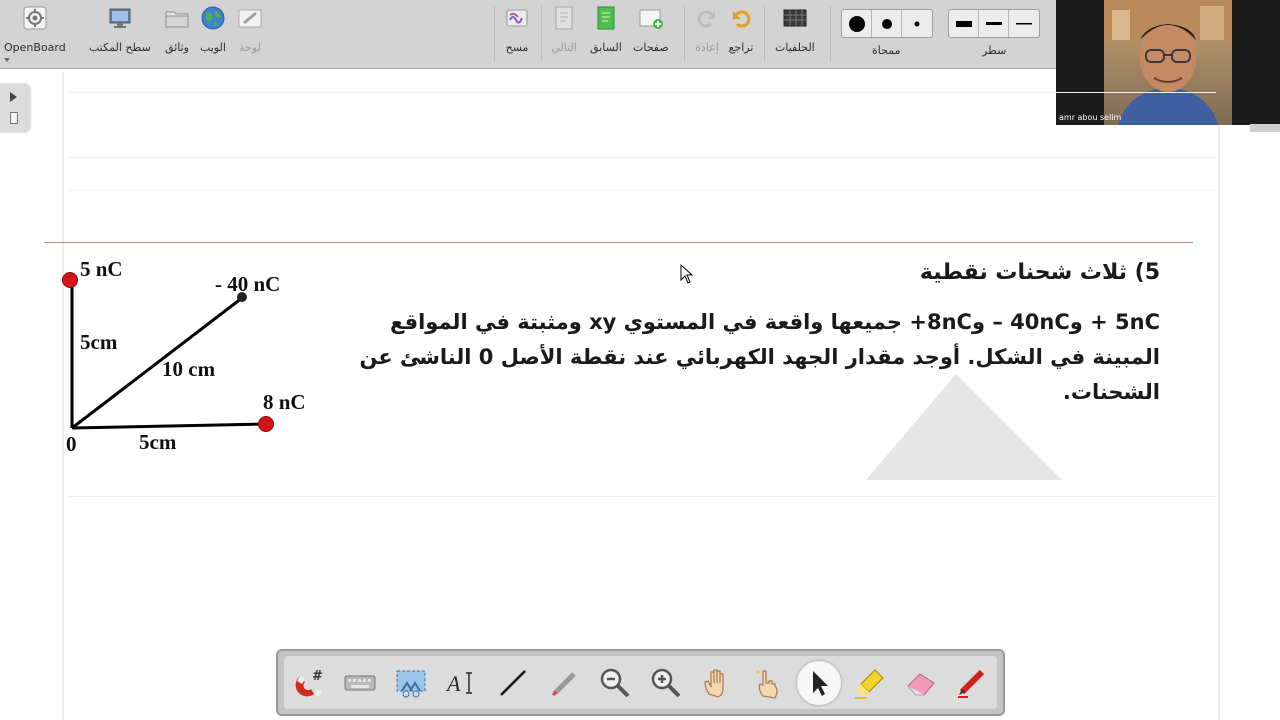 The width and height of the screenshot is (1280, 720). Describe the element at coordinates (651, 47) in the screenshot. I see `pages-label: صفحات` at that location.